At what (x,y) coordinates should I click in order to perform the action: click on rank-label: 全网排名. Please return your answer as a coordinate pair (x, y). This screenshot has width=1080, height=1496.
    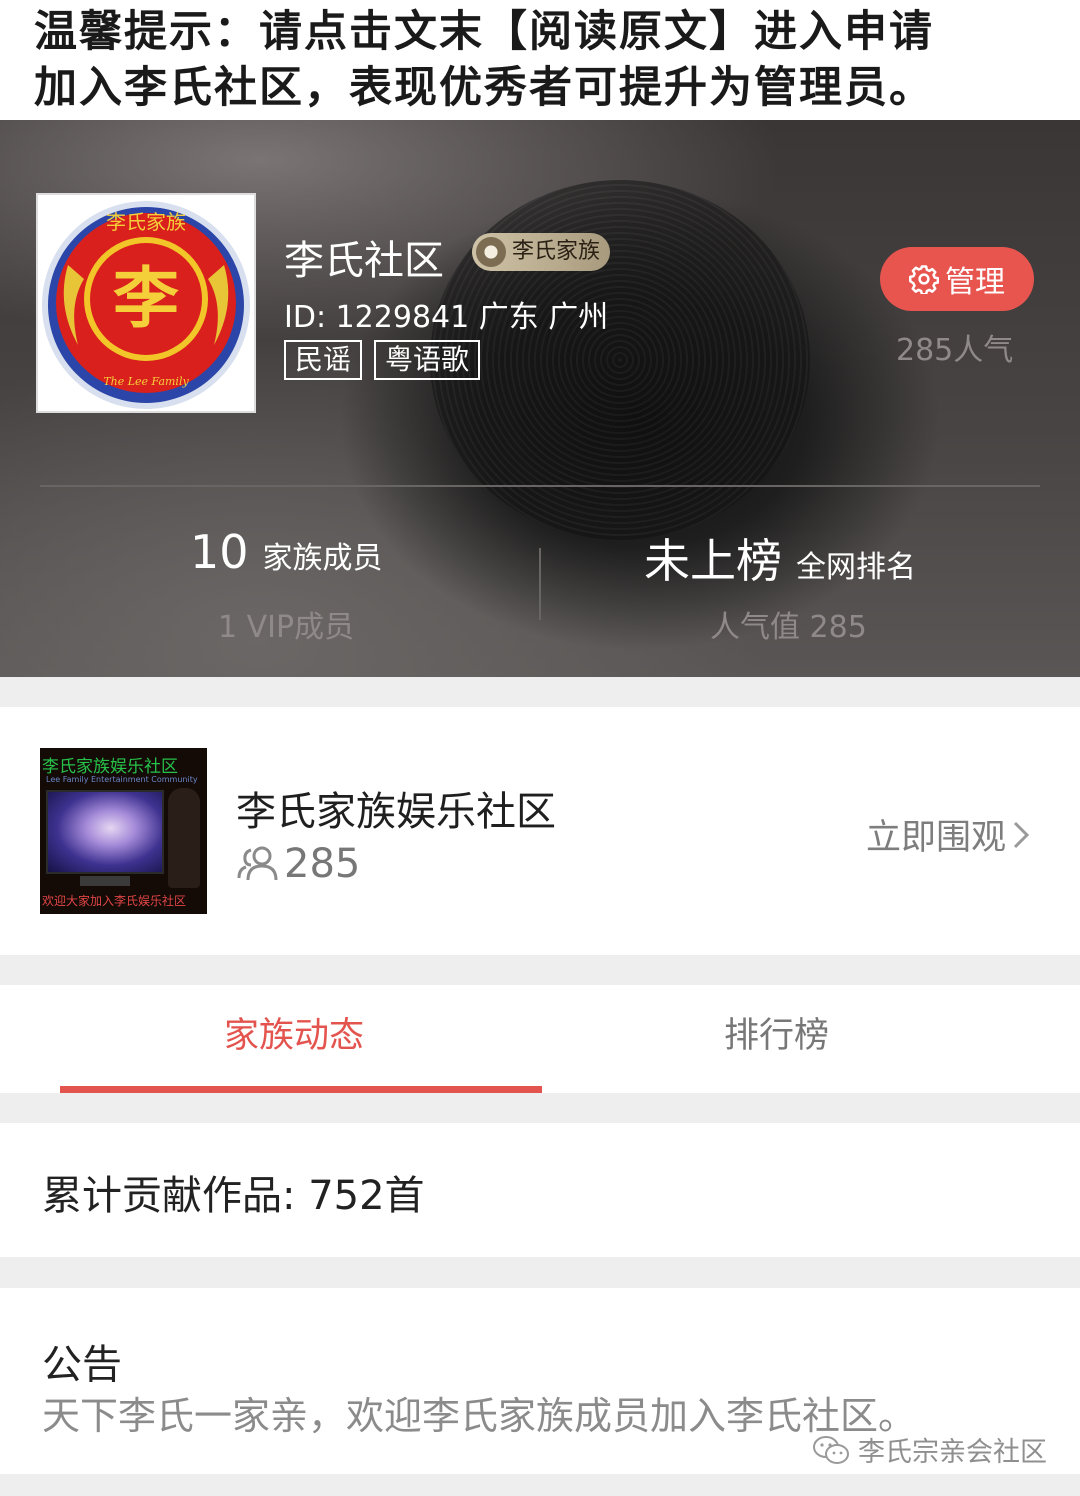
    Looking at the image, I should click on (856, 567).